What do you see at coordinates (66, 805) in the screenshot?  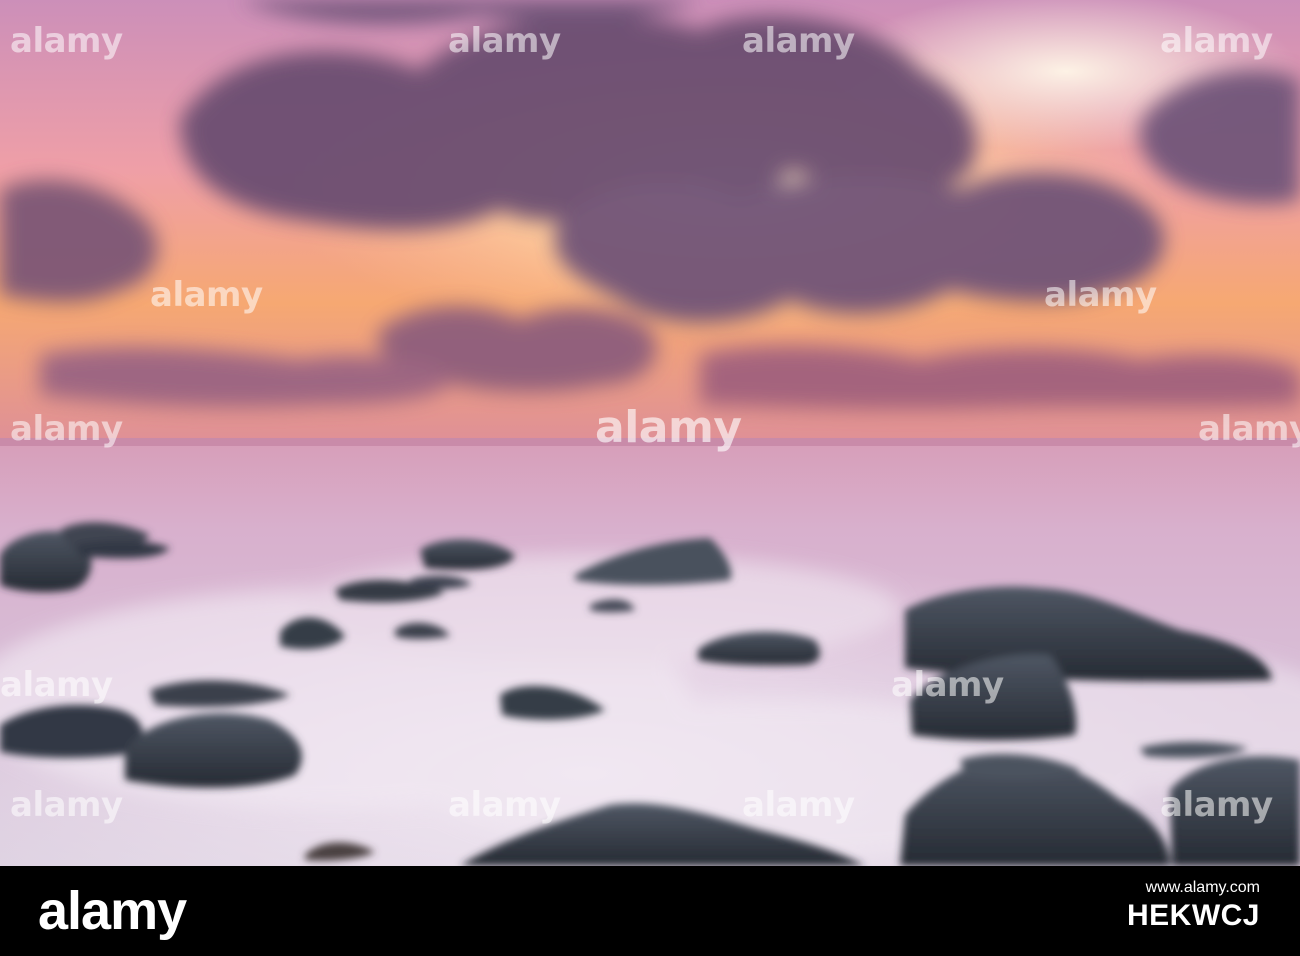 I see `watermark-bottom-left: alamy` at bounding box center [66, 805].